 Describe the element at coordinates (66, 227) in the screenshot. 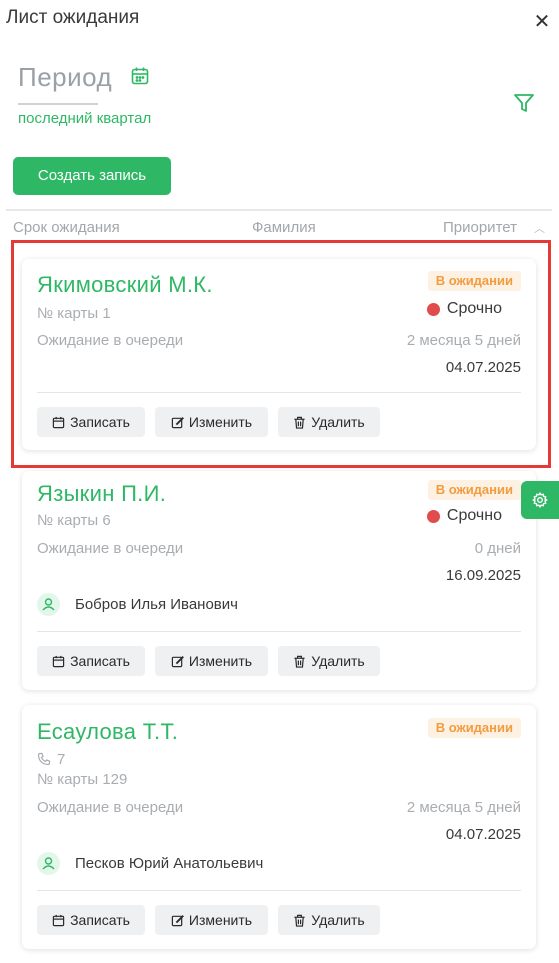

I see `column-wait-time: Срок ожидания` at that location.